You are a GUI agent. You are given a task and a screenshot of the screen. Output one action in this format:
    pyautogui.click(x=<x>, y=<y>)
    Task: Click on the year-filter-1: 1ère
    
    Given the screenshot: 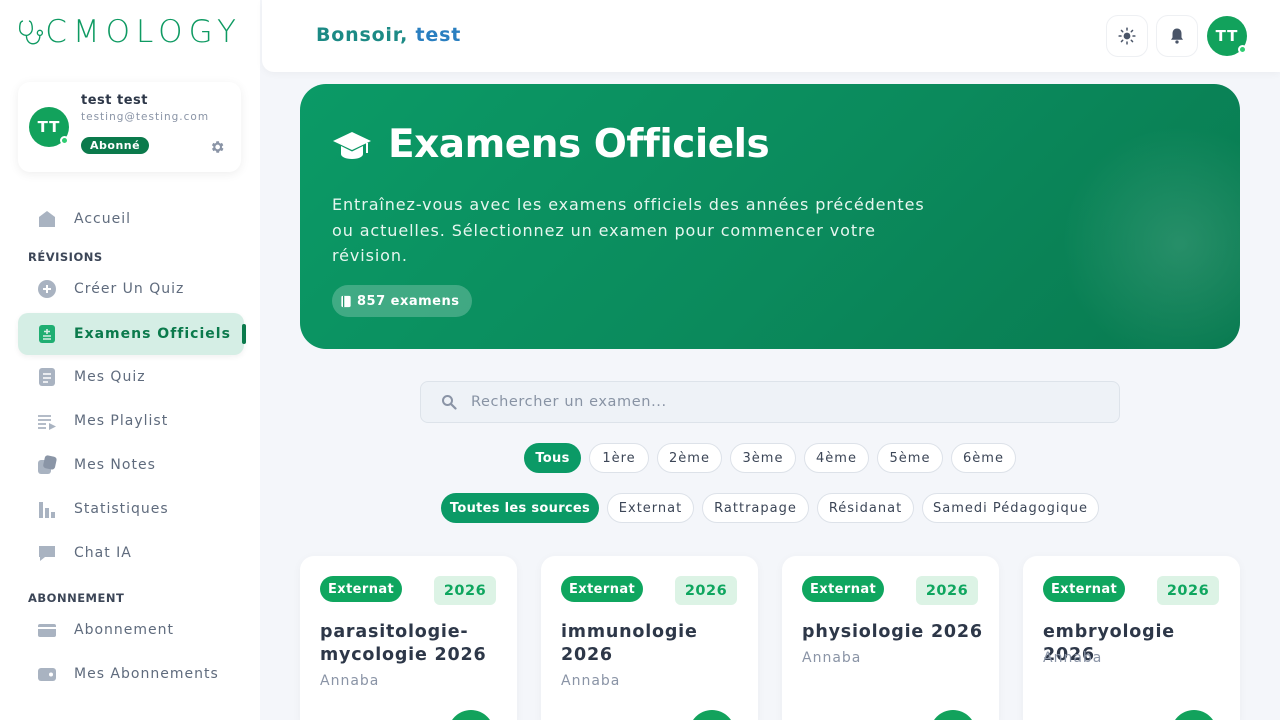 What is the action you would take?
    pyautogui.click(x=619, y=458)
    